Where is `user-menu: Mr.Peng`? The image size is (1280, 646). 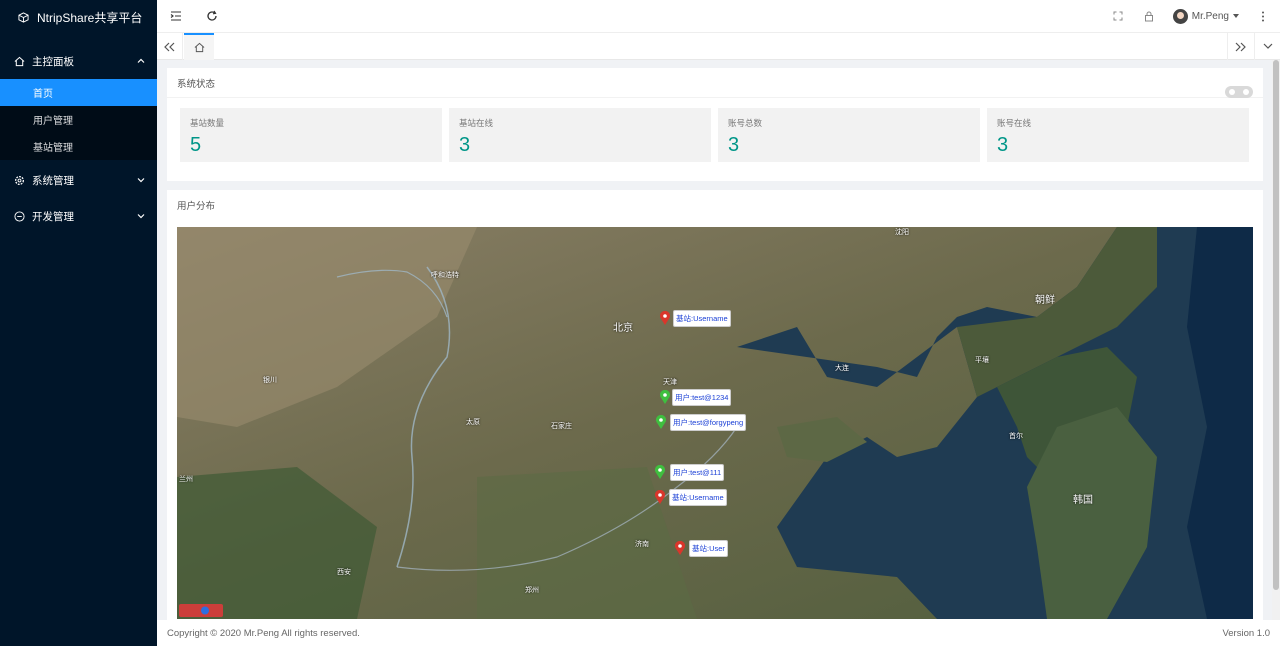 user-menu: Mr.Peng is located at coordinates (1205, 16).